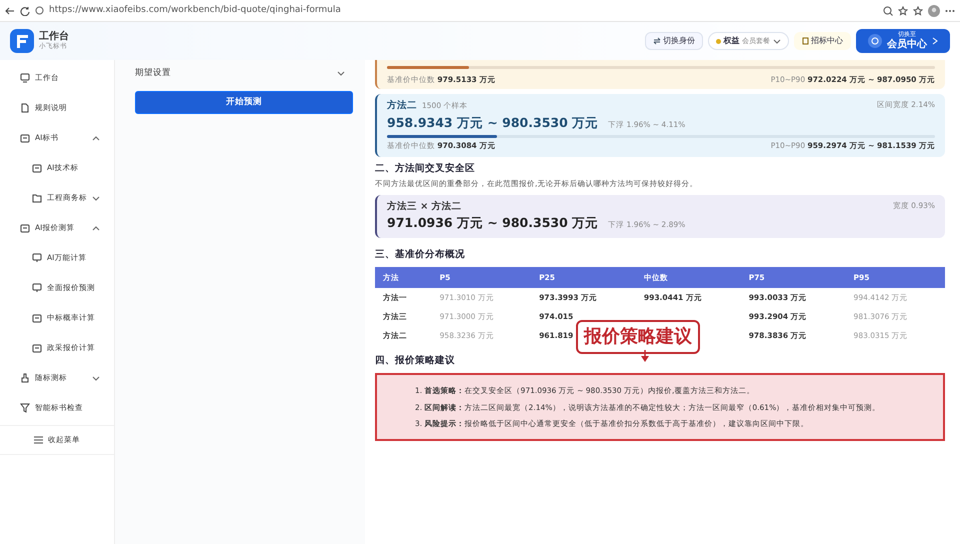 Image resolution: width=960 pixels, height=544 pixels. Describe the element at coordinates (25, 407) in the screenshot. I see `filter-icon` at that location.